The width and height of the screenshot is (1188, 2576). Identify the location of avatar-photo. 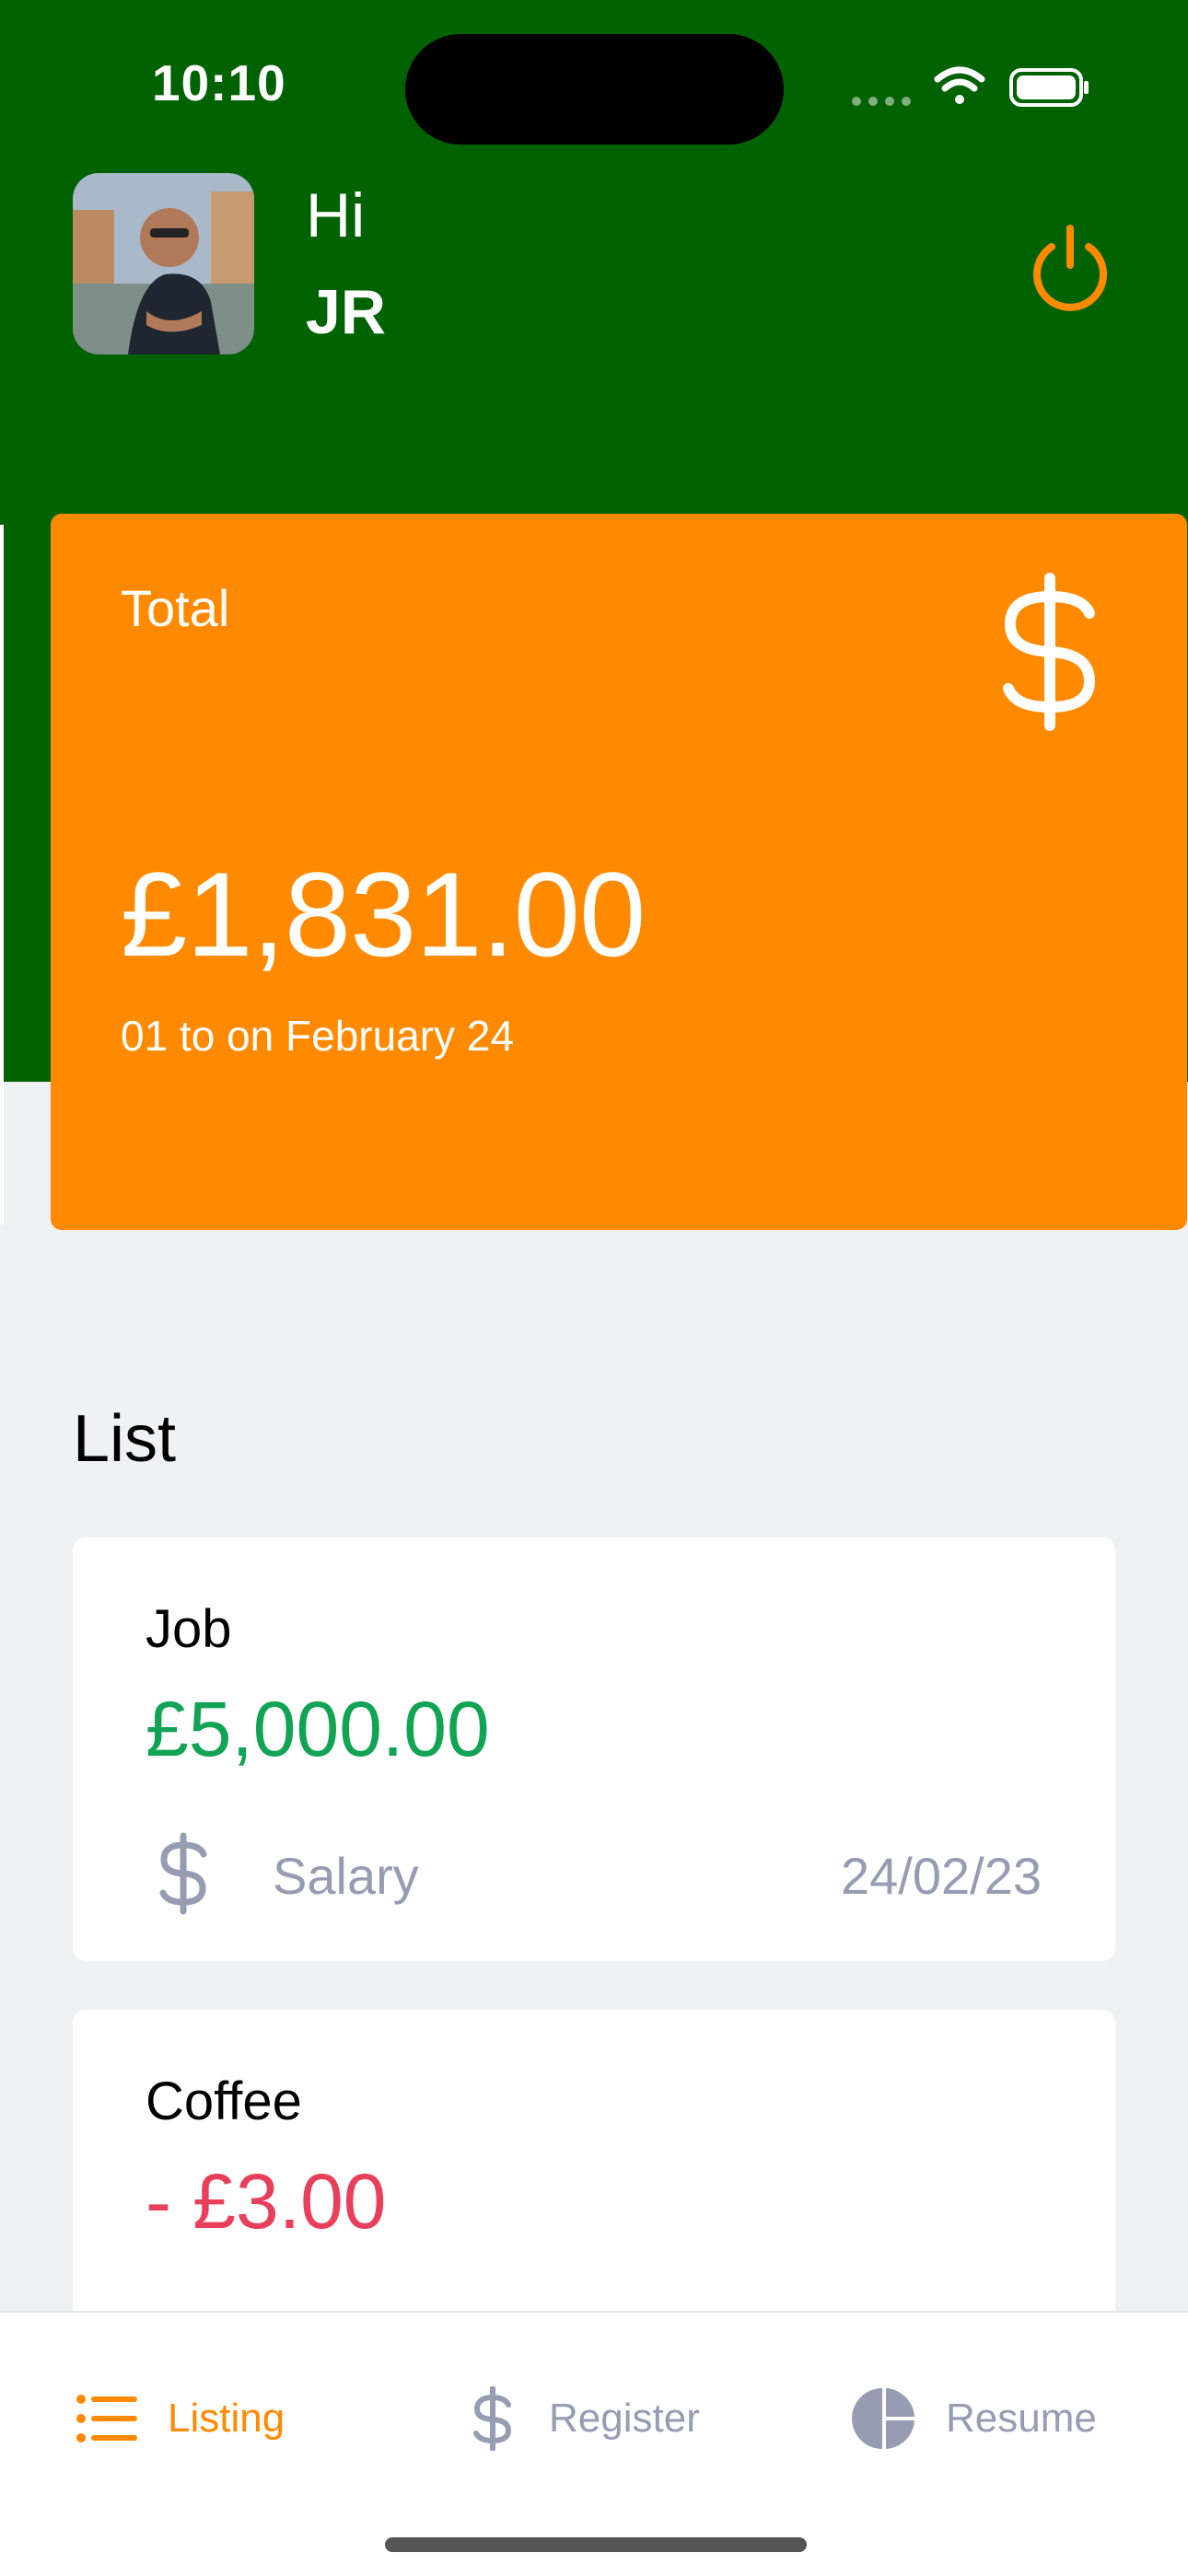
(163, 263).